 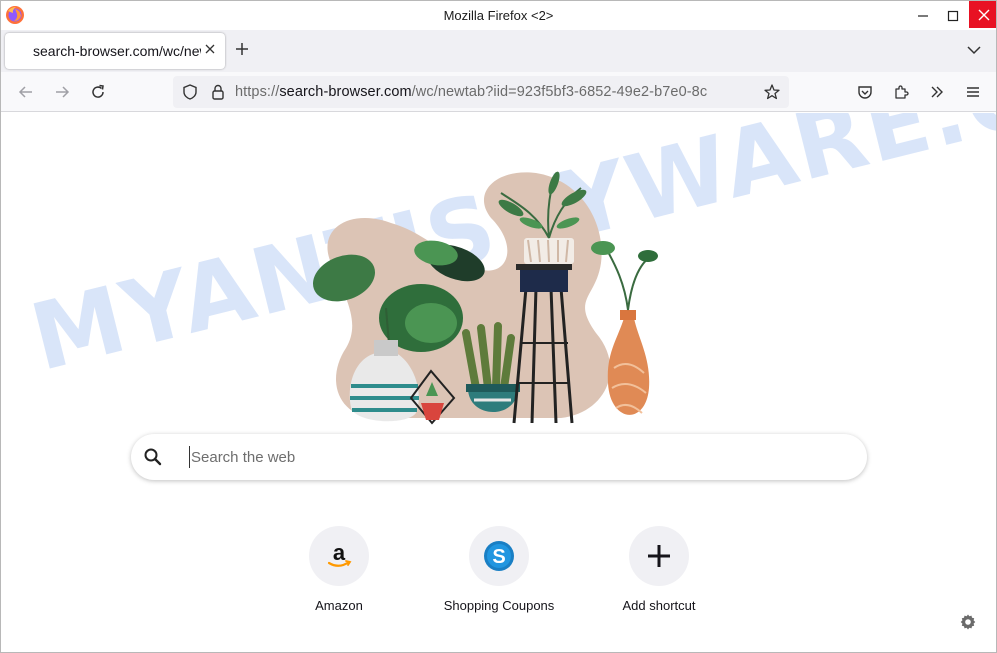 I want to click on shopping-coupons-icon: S, so click(x=499, y=556).